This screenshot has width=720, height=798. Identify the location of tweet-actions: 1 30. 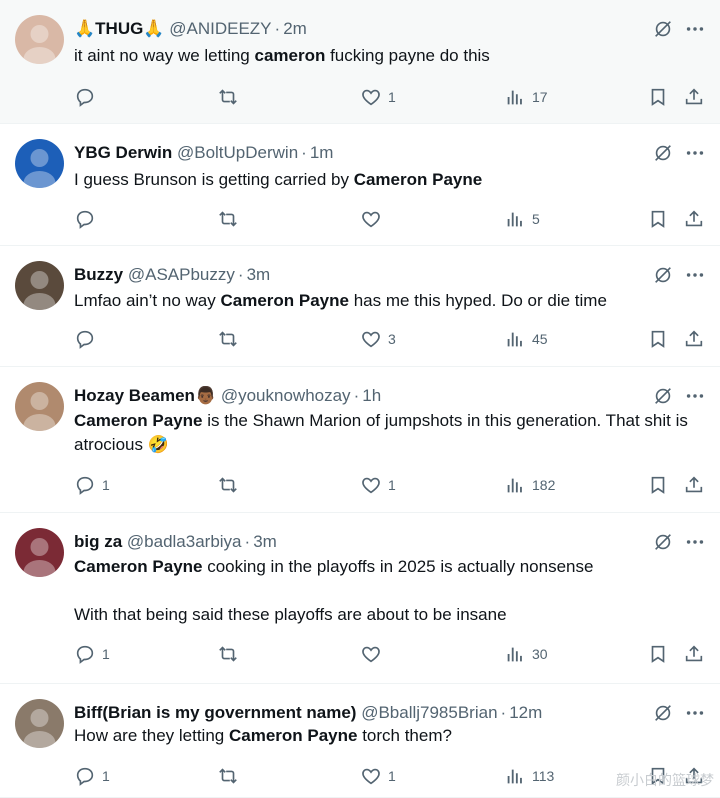
(390, 654).